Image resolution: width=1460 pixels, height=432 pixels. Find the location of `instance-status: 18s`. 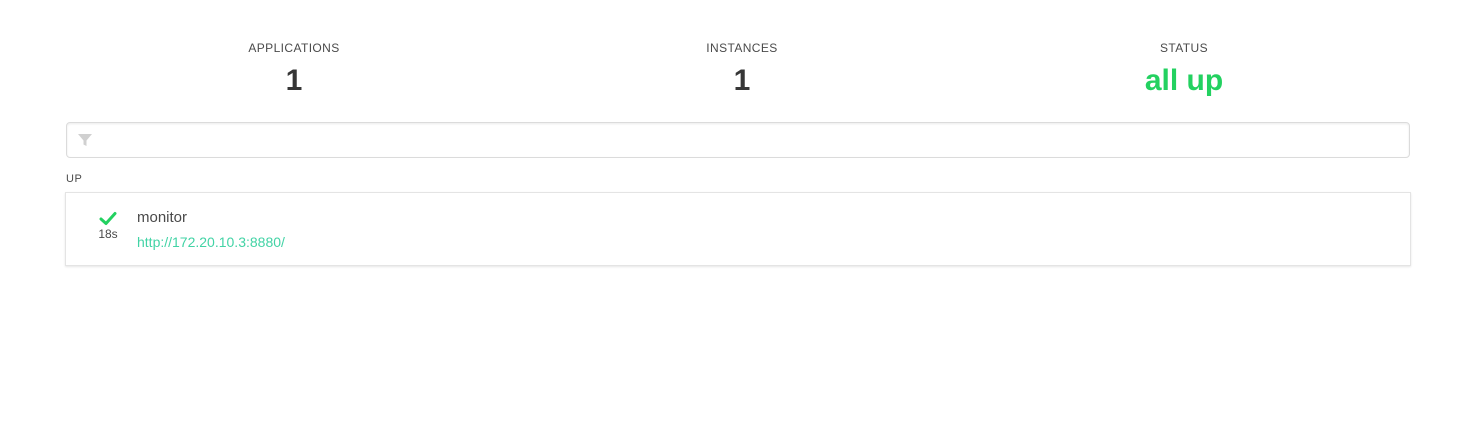

instance-status: 18s is located at coordinates (108, 226).